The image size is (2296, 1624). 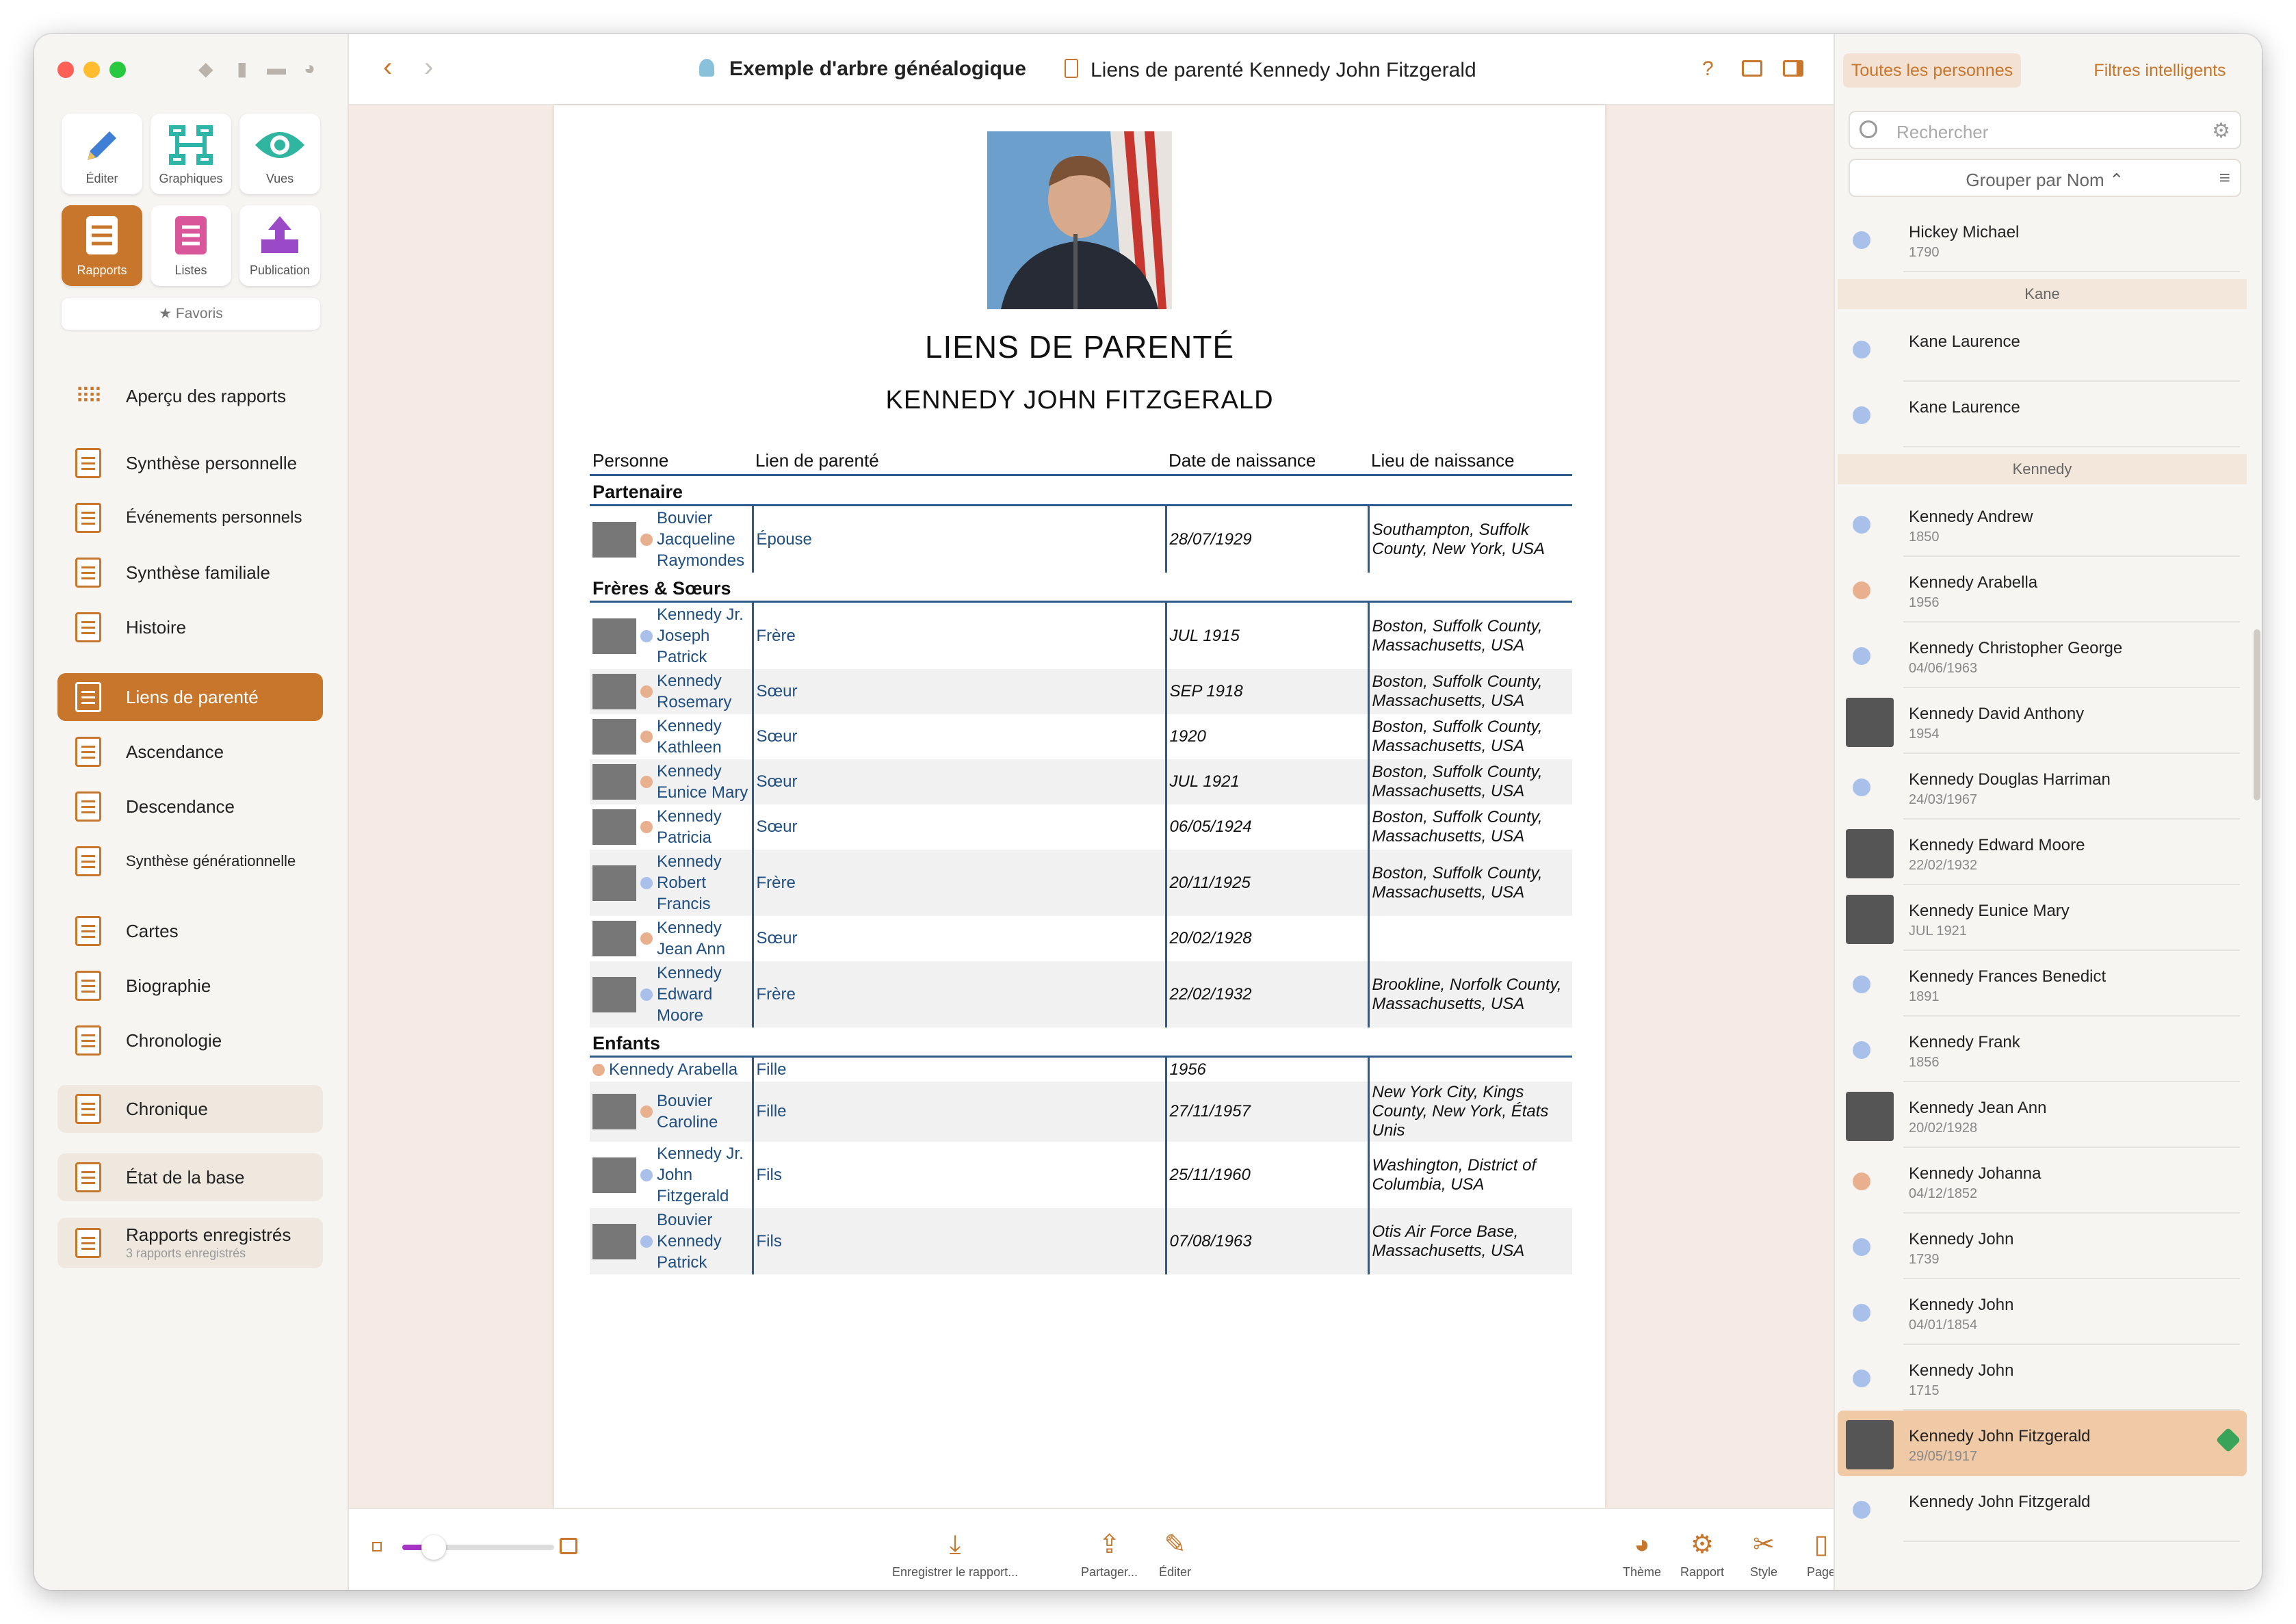 What do you see at coordinates (2160, 70) in the screenshot?
I see `tab-smart-filters: Filtres intelligents` at bounding box center [2160, 70].